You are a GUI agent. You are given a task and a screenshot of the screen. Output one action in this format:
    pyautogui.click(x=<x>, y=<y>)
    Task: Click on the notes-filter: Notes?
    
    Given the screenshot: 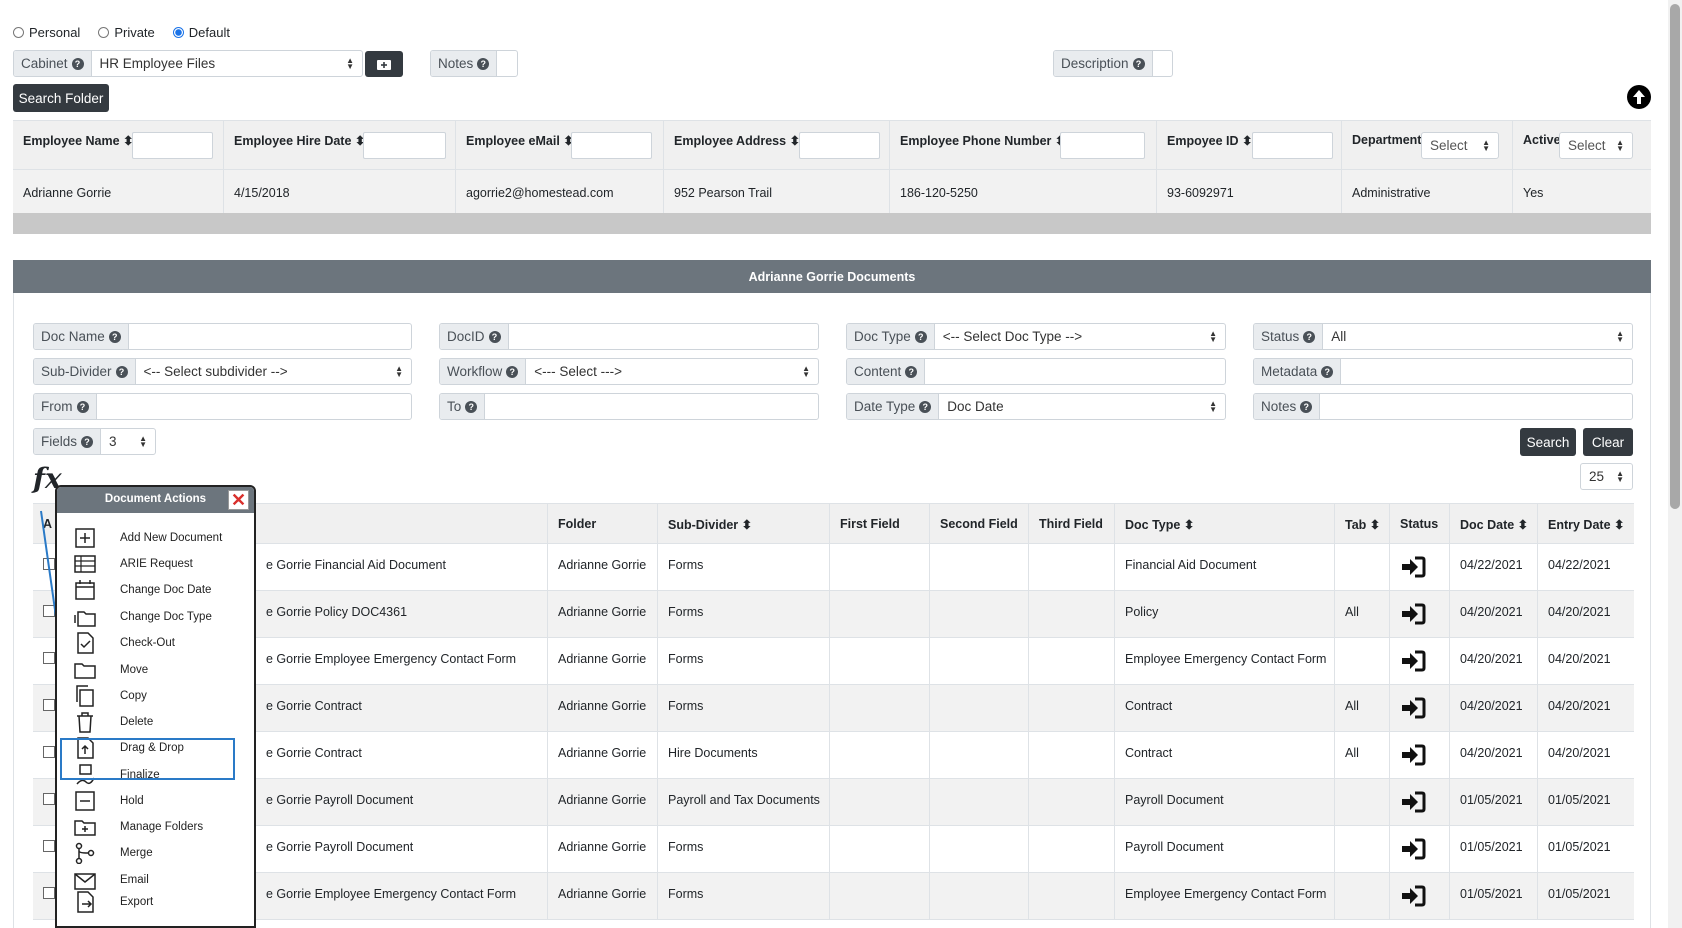 What is the action you would take?
    pyautogui.click(x=1443, y=406)
    